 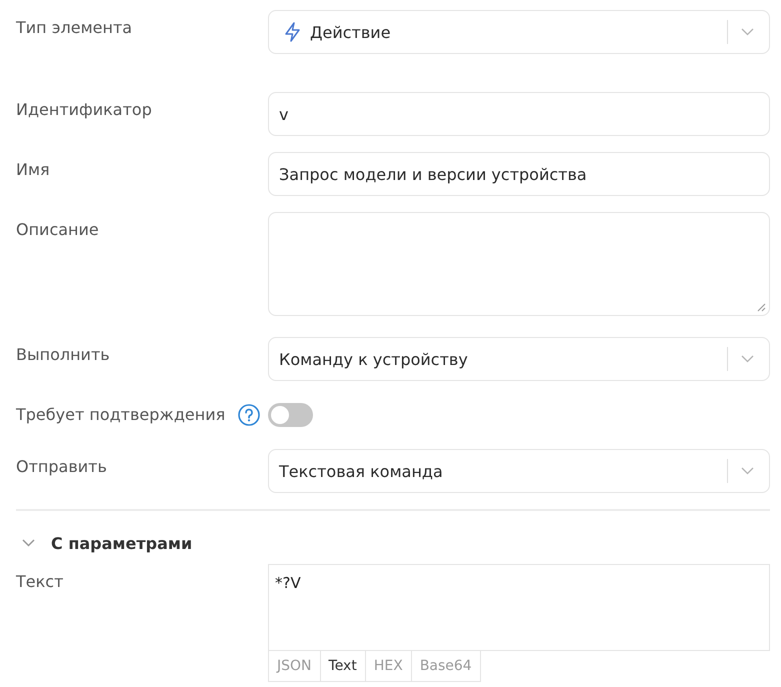 I want to click on dropdown-select: Команду к устройству, so click(x=519, y=359).